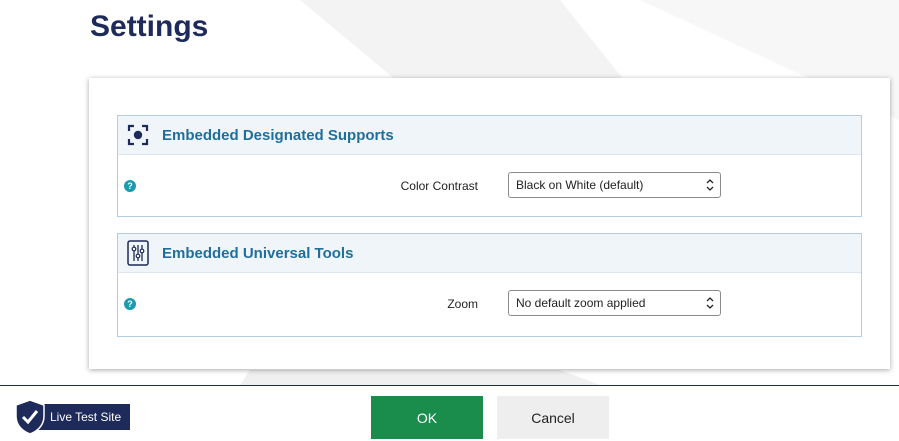  I want to click on color-contrast-select: Black on White (default), so click(614, 185).